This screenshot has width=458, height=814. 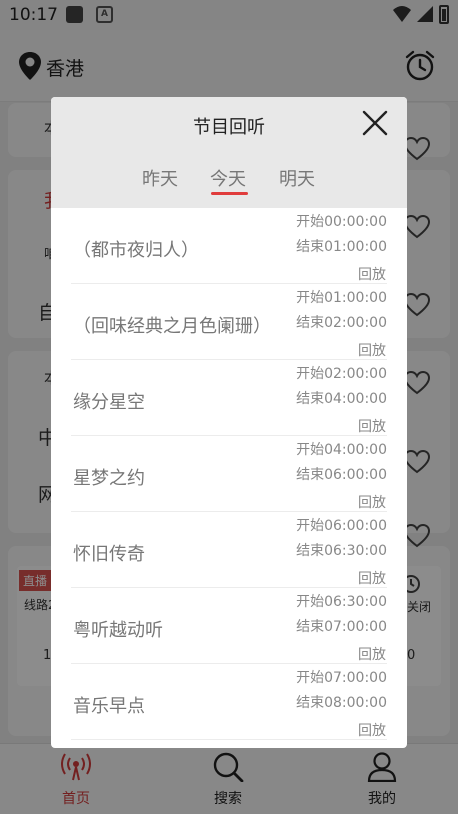 I want to click on modal-header: 节目回听 昨天 今天 明天, so click(x=229, y=152).